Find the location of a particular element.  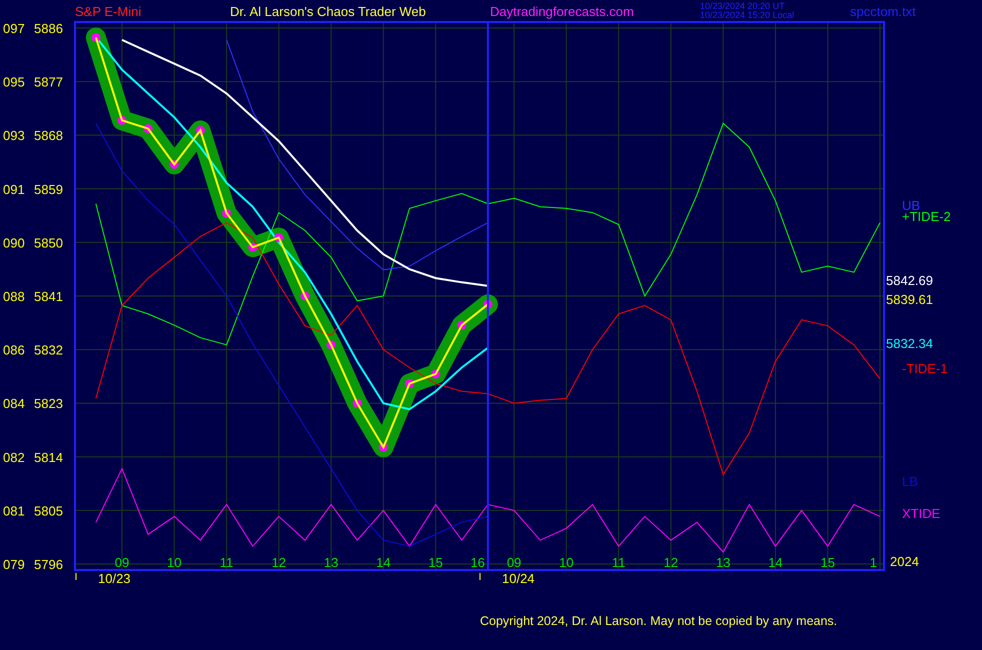

value-label: 5832.34 is located at coordinates (909, 343).